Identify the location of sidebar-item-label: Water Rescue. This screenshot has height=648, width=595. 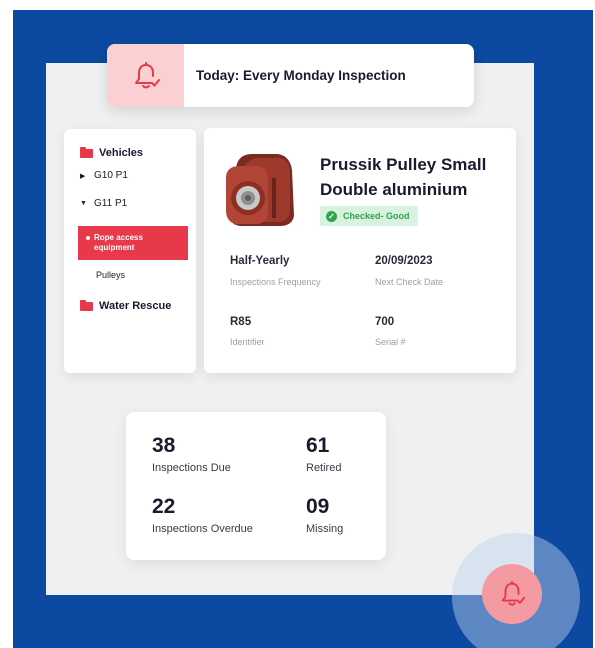
(135, 306).